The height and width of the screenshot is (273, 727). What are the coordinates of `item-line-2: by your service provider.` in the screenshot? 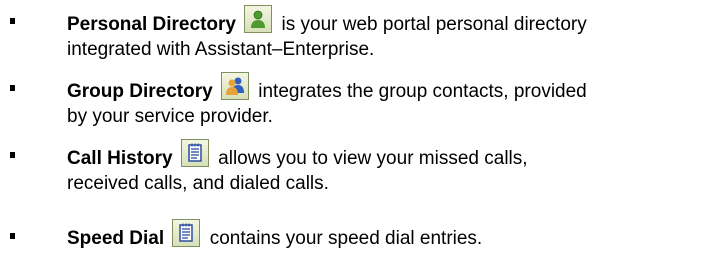 It's located at (170, 116).